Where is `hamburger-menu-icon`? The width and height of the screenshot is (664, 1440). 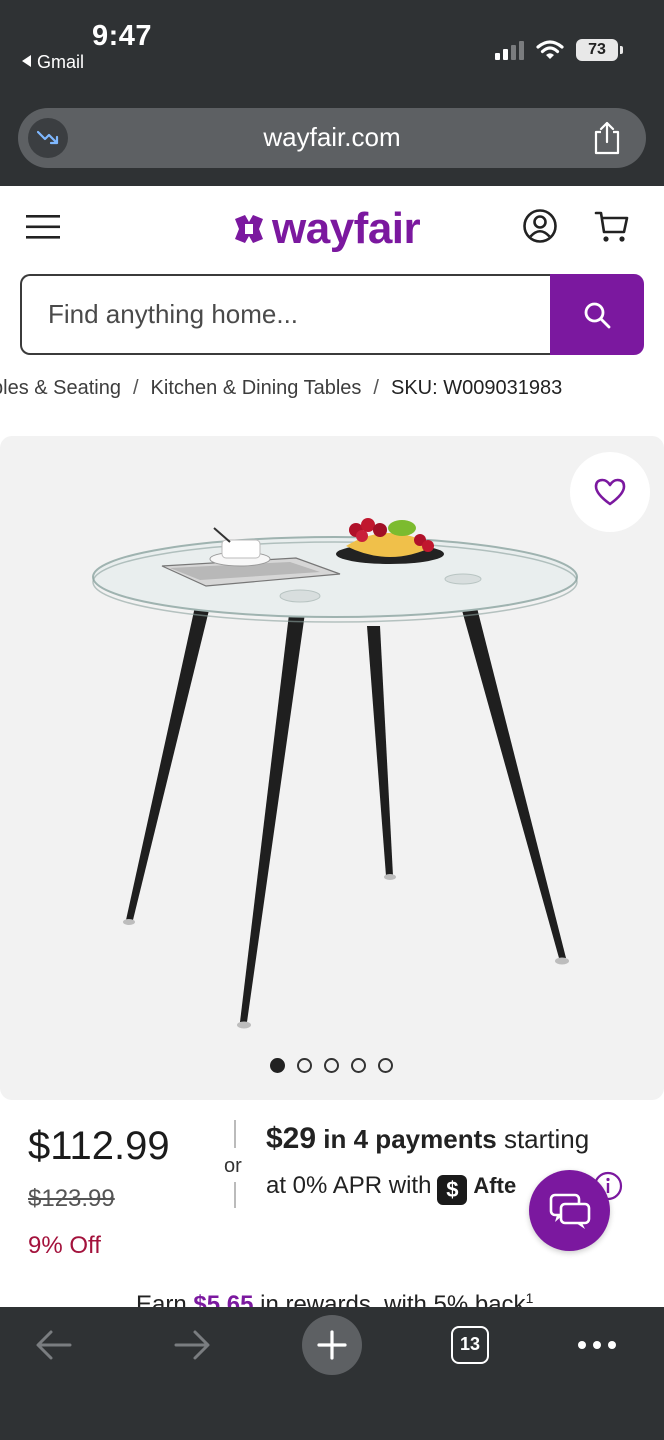 hamburger-menu-icon is located at coordinates (43, 227).